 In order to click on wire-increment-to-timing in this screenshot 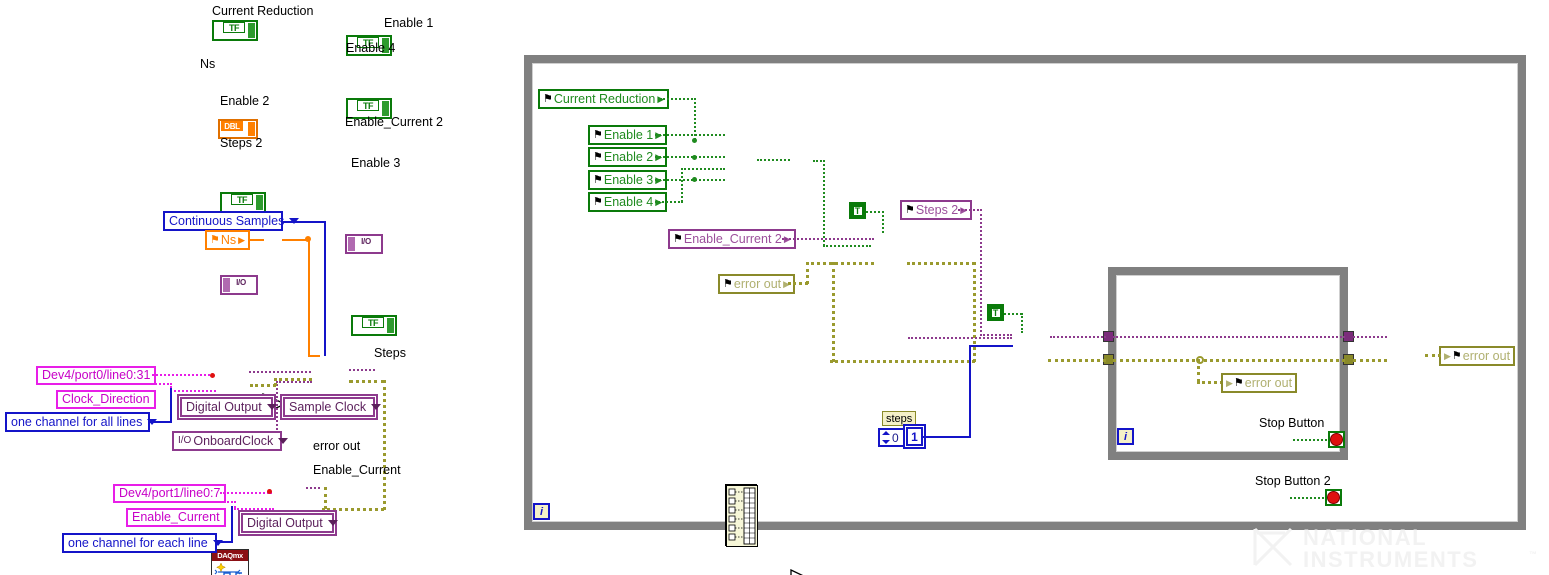, I will do `click(314, 356)`.